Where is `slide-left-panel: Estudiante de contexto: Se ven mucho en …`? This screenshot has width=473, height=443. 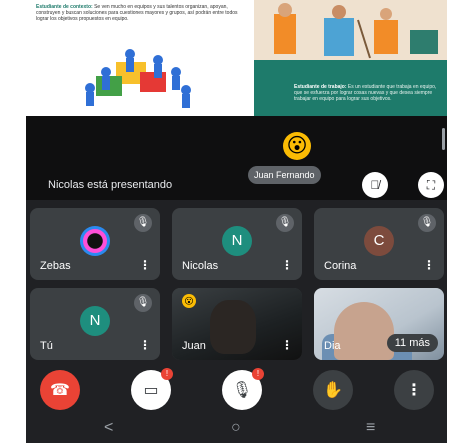
slide-left-panel: Estudiante de contexto: Se ven mucho en … is located at coordinates (140, 58).